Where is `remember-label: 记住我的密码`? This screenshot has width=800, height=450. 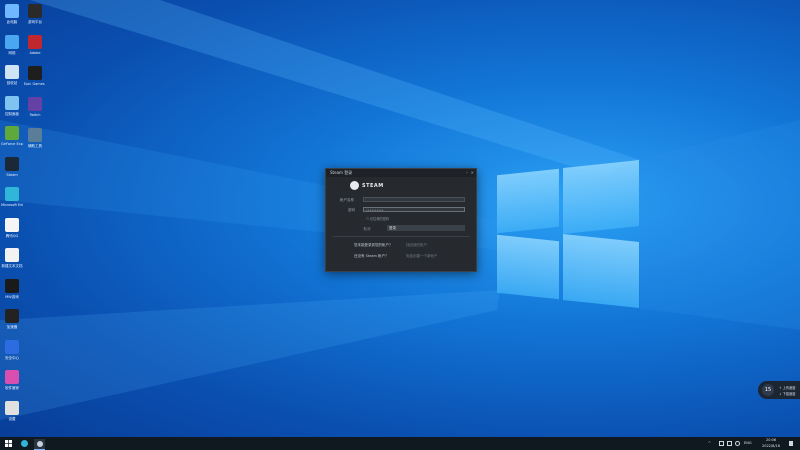
remember-label: 记住我的密码 is located at coordinates (379, 219).